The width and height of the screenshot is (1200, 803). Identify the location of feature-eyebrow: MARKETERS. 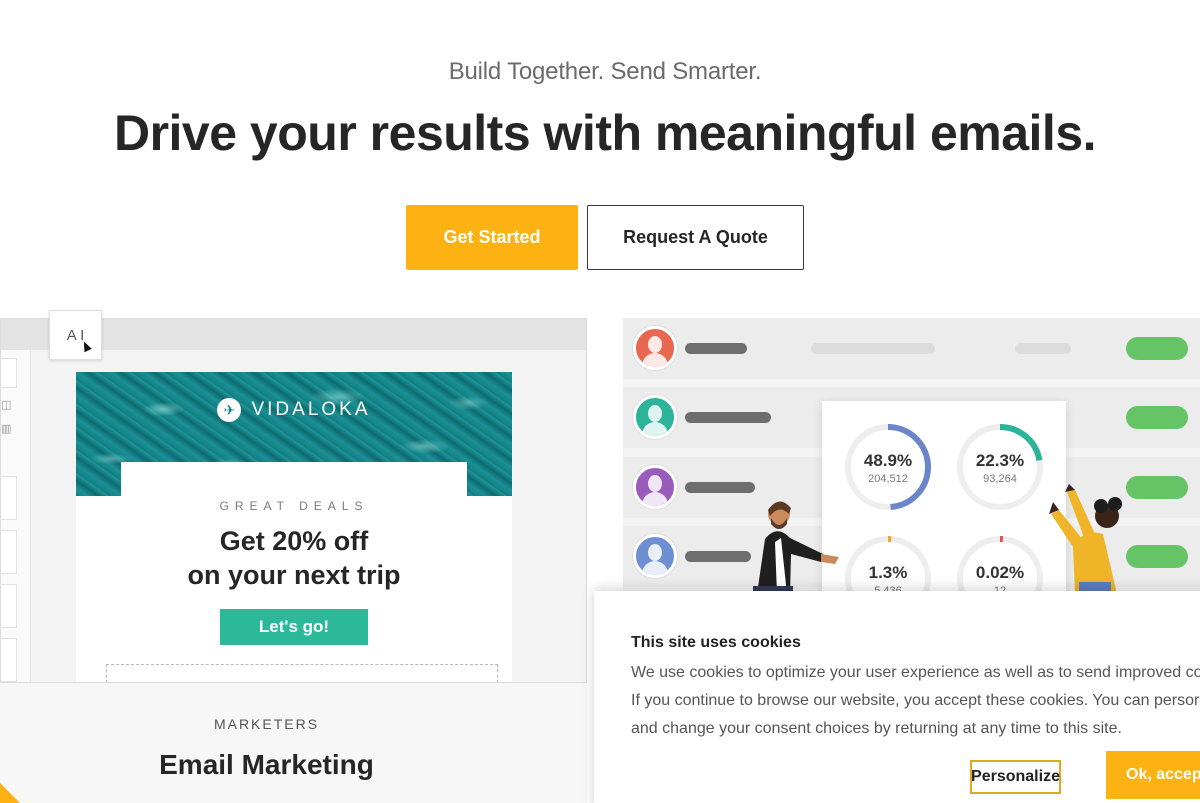
(266, 724).